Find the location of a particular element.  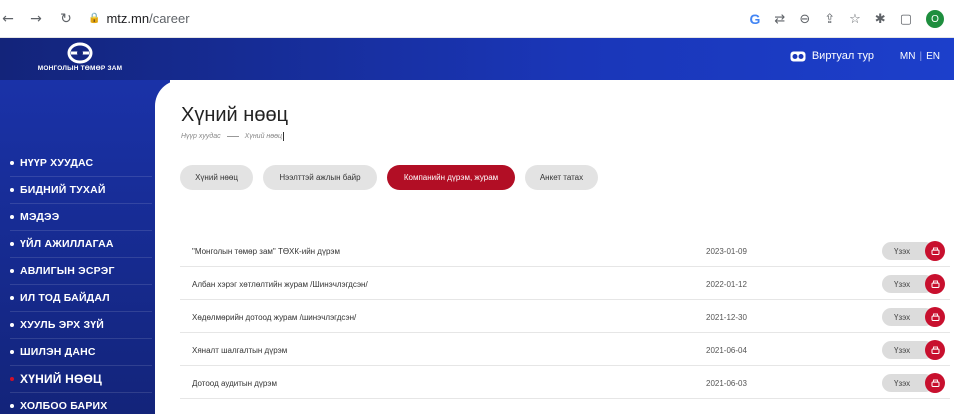

text-cursor is located at coordinates (284, 136).